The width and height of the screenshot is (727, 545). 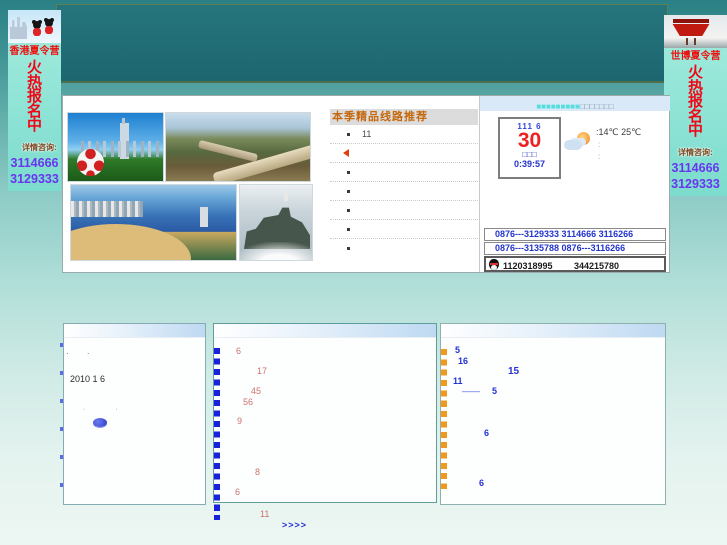 I want to click on panel2-link: 11, so click(x=264, y=514).